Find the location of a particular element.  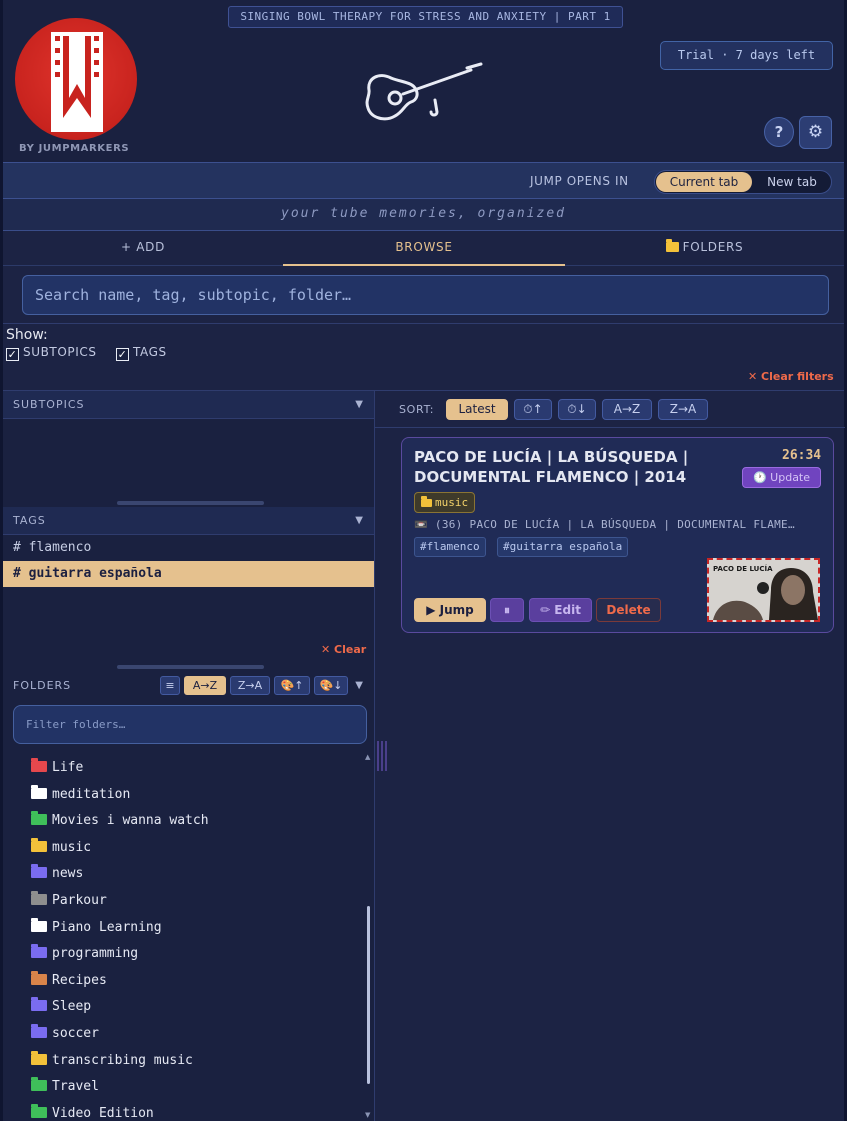

settings-button: ⚙ is located at coordinates (815, 132).